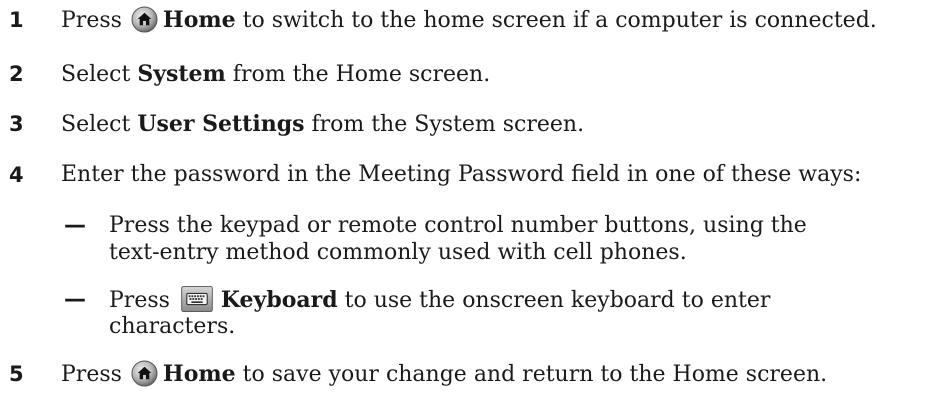 Image resolution: width=929 pixels, height=393 pixels. I want to click on step-text-bold: User Settings, so click(221, 124).